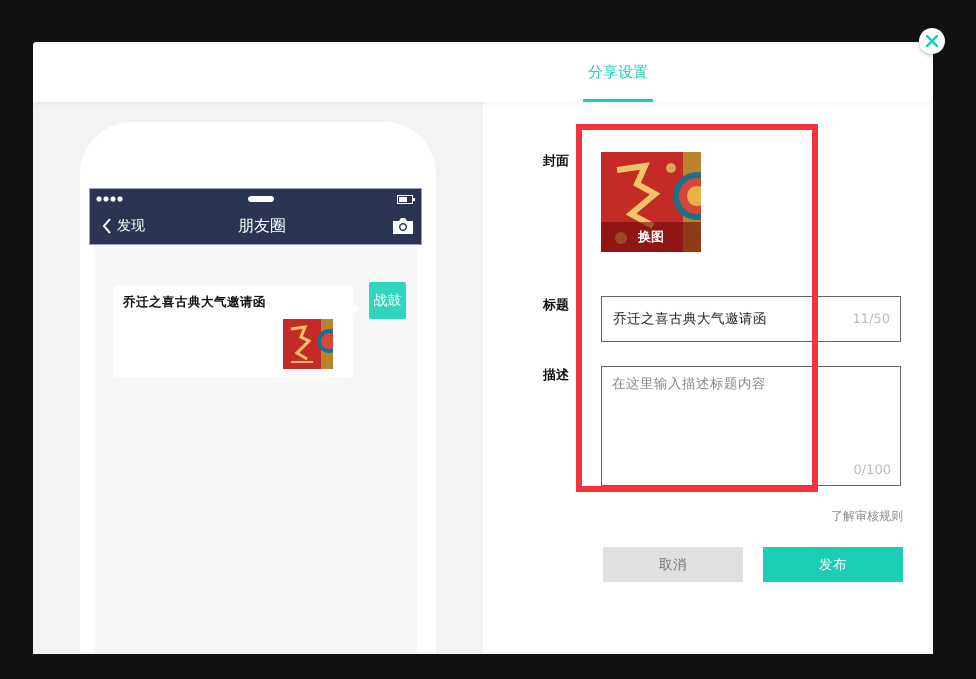  Describe the element at coordinates (110, 199) in the screenshot. I see `signal-icon` at that location.